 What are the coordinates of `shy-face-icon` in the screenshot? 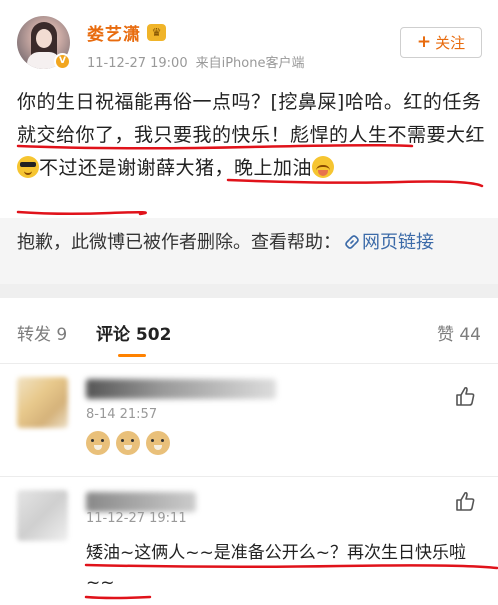 It's located at (323, 167).